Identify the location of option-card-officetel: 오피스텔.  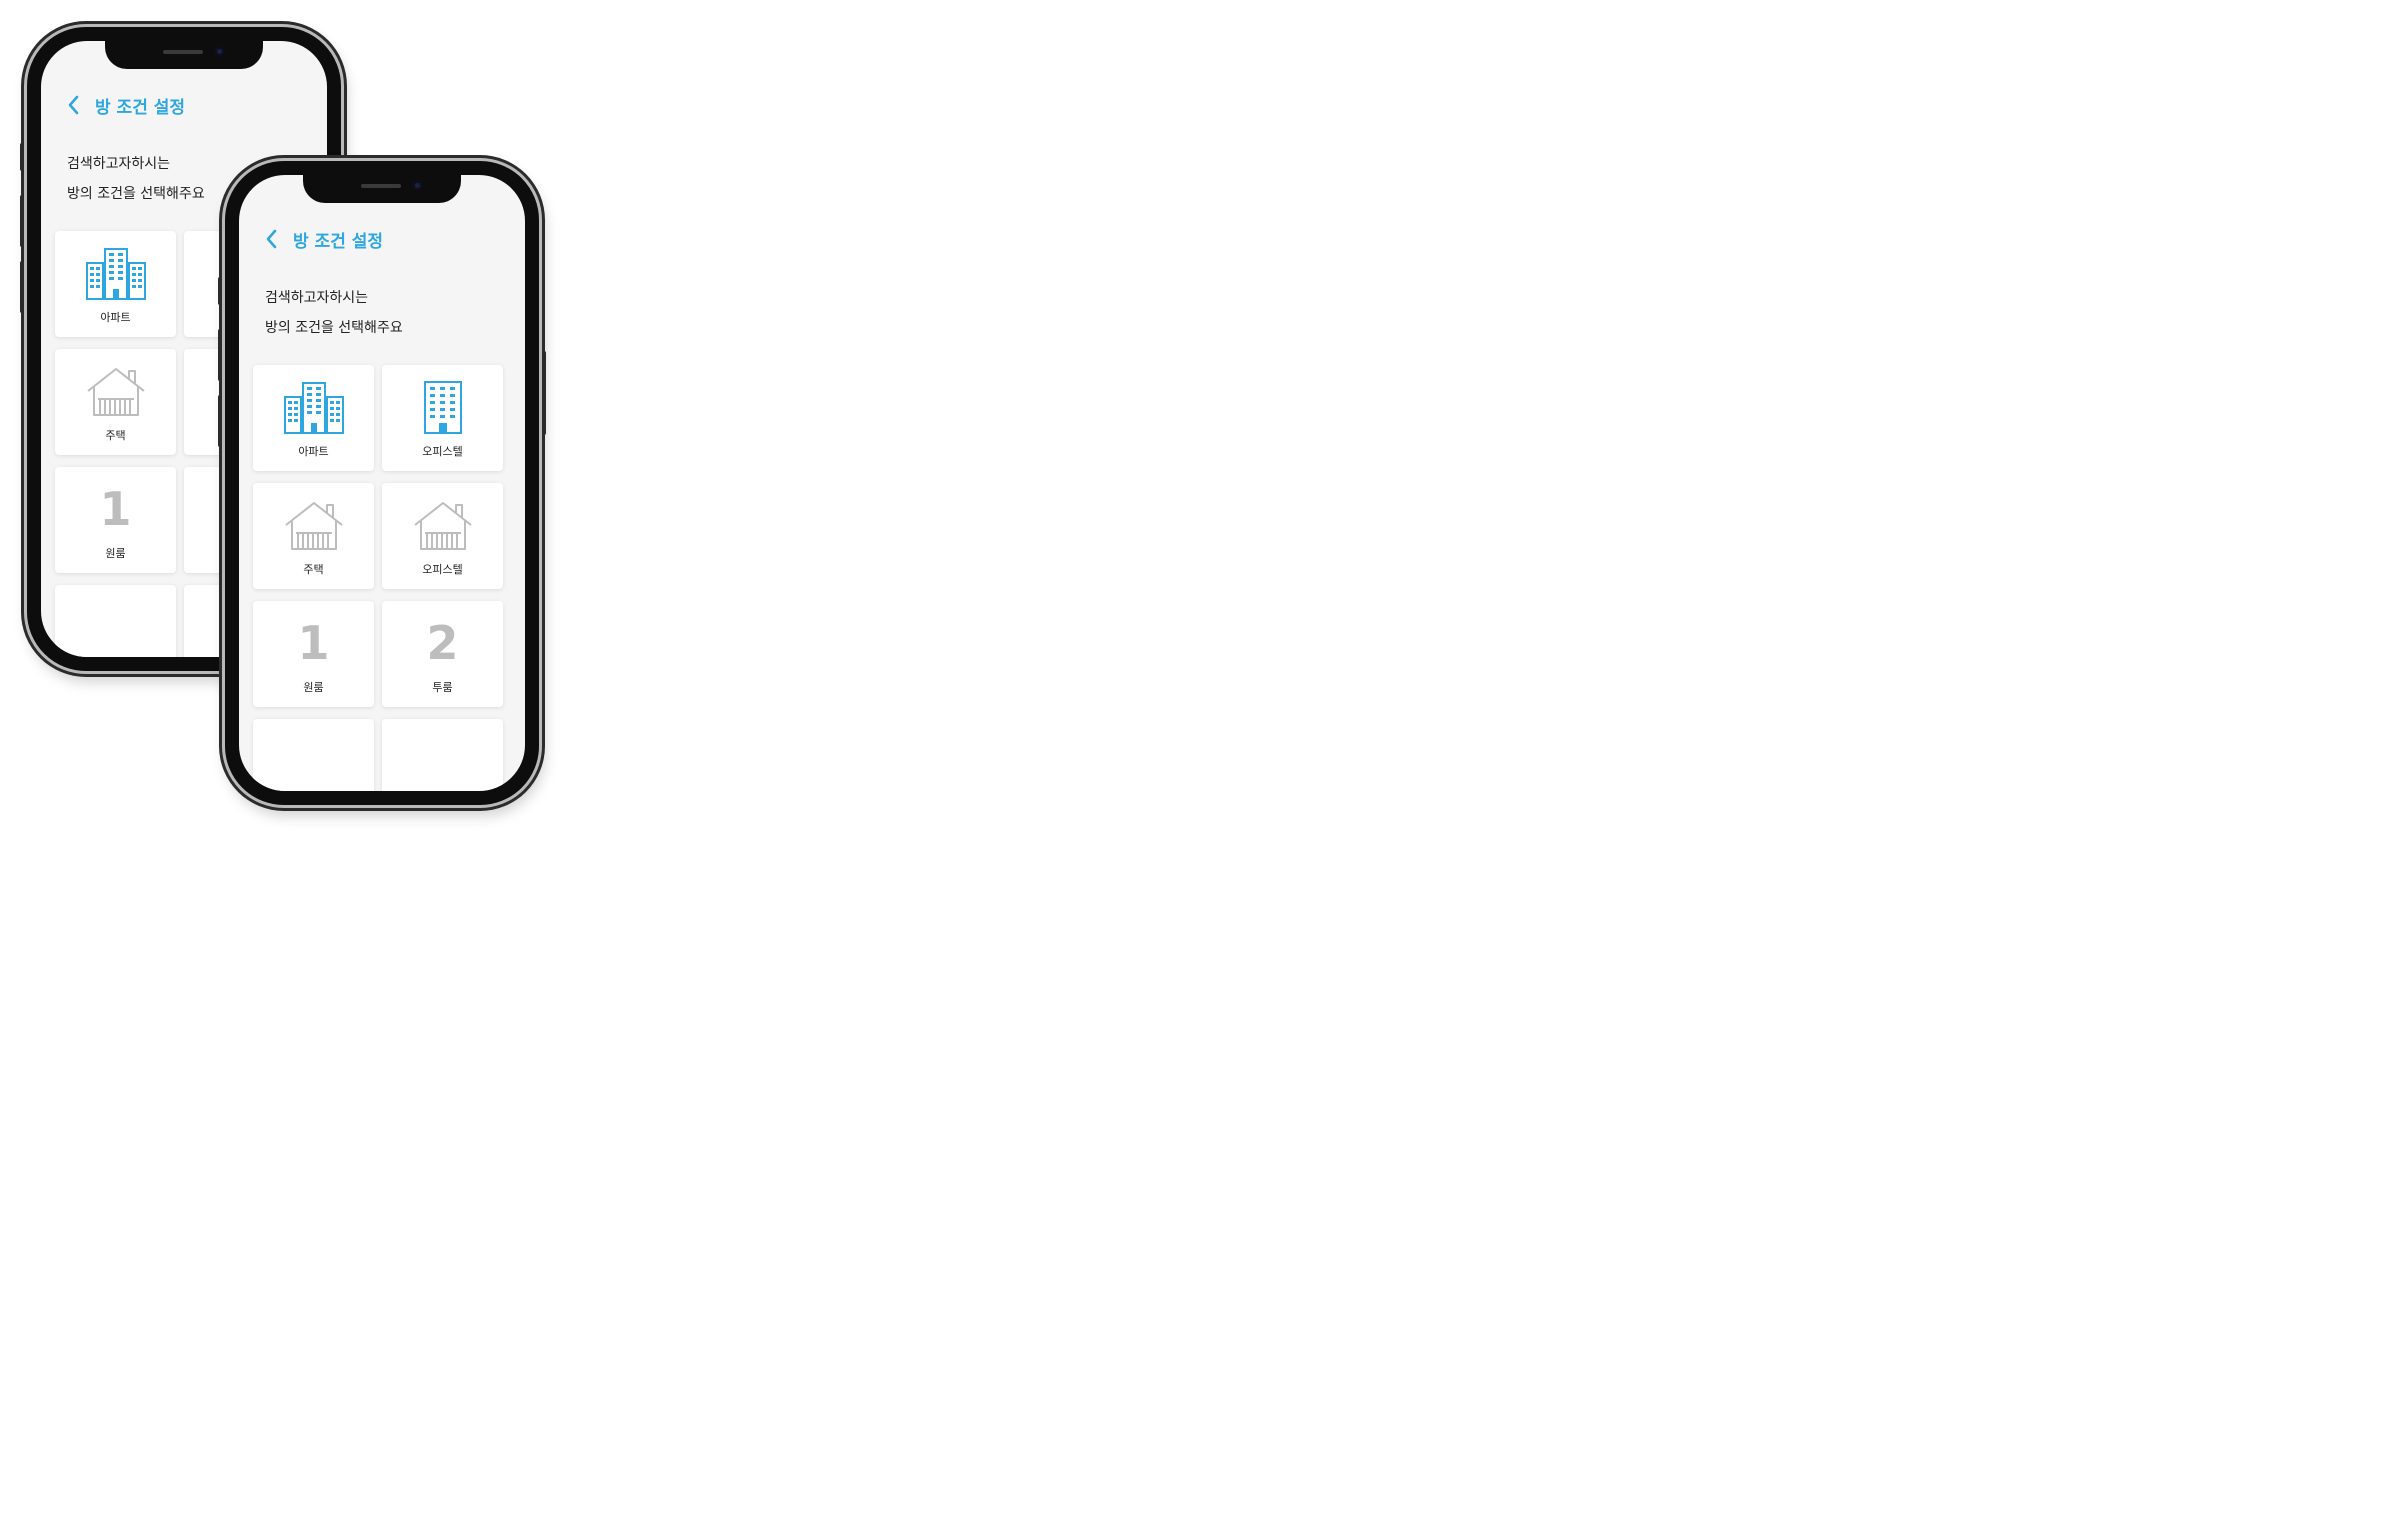
(442, 418).